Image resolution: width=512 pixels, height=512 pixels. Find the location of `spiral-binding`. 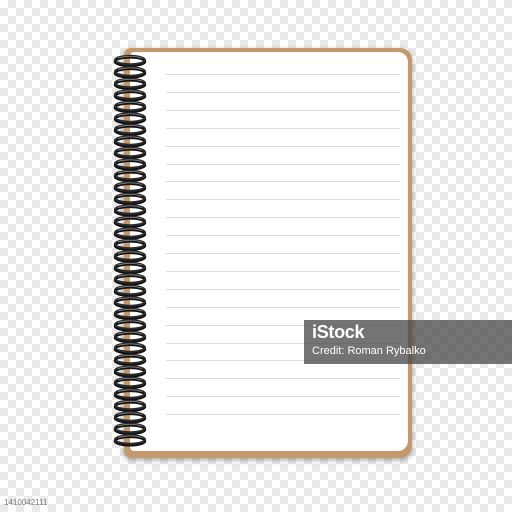

spiral-binding is located at coordinates (130, 250).